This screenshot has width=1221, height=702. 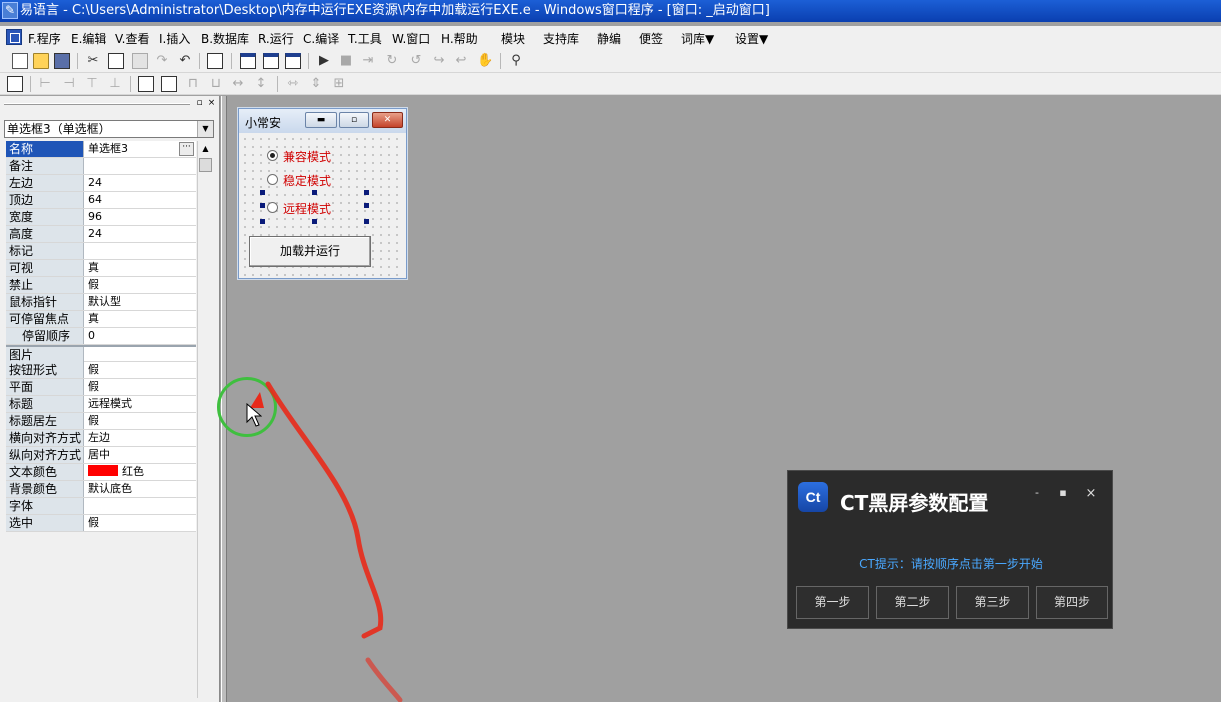 What do you see at coordinates (513, 38) in the screenshot?
I see `menu-module: 模块` at bounding box center [513, 38].